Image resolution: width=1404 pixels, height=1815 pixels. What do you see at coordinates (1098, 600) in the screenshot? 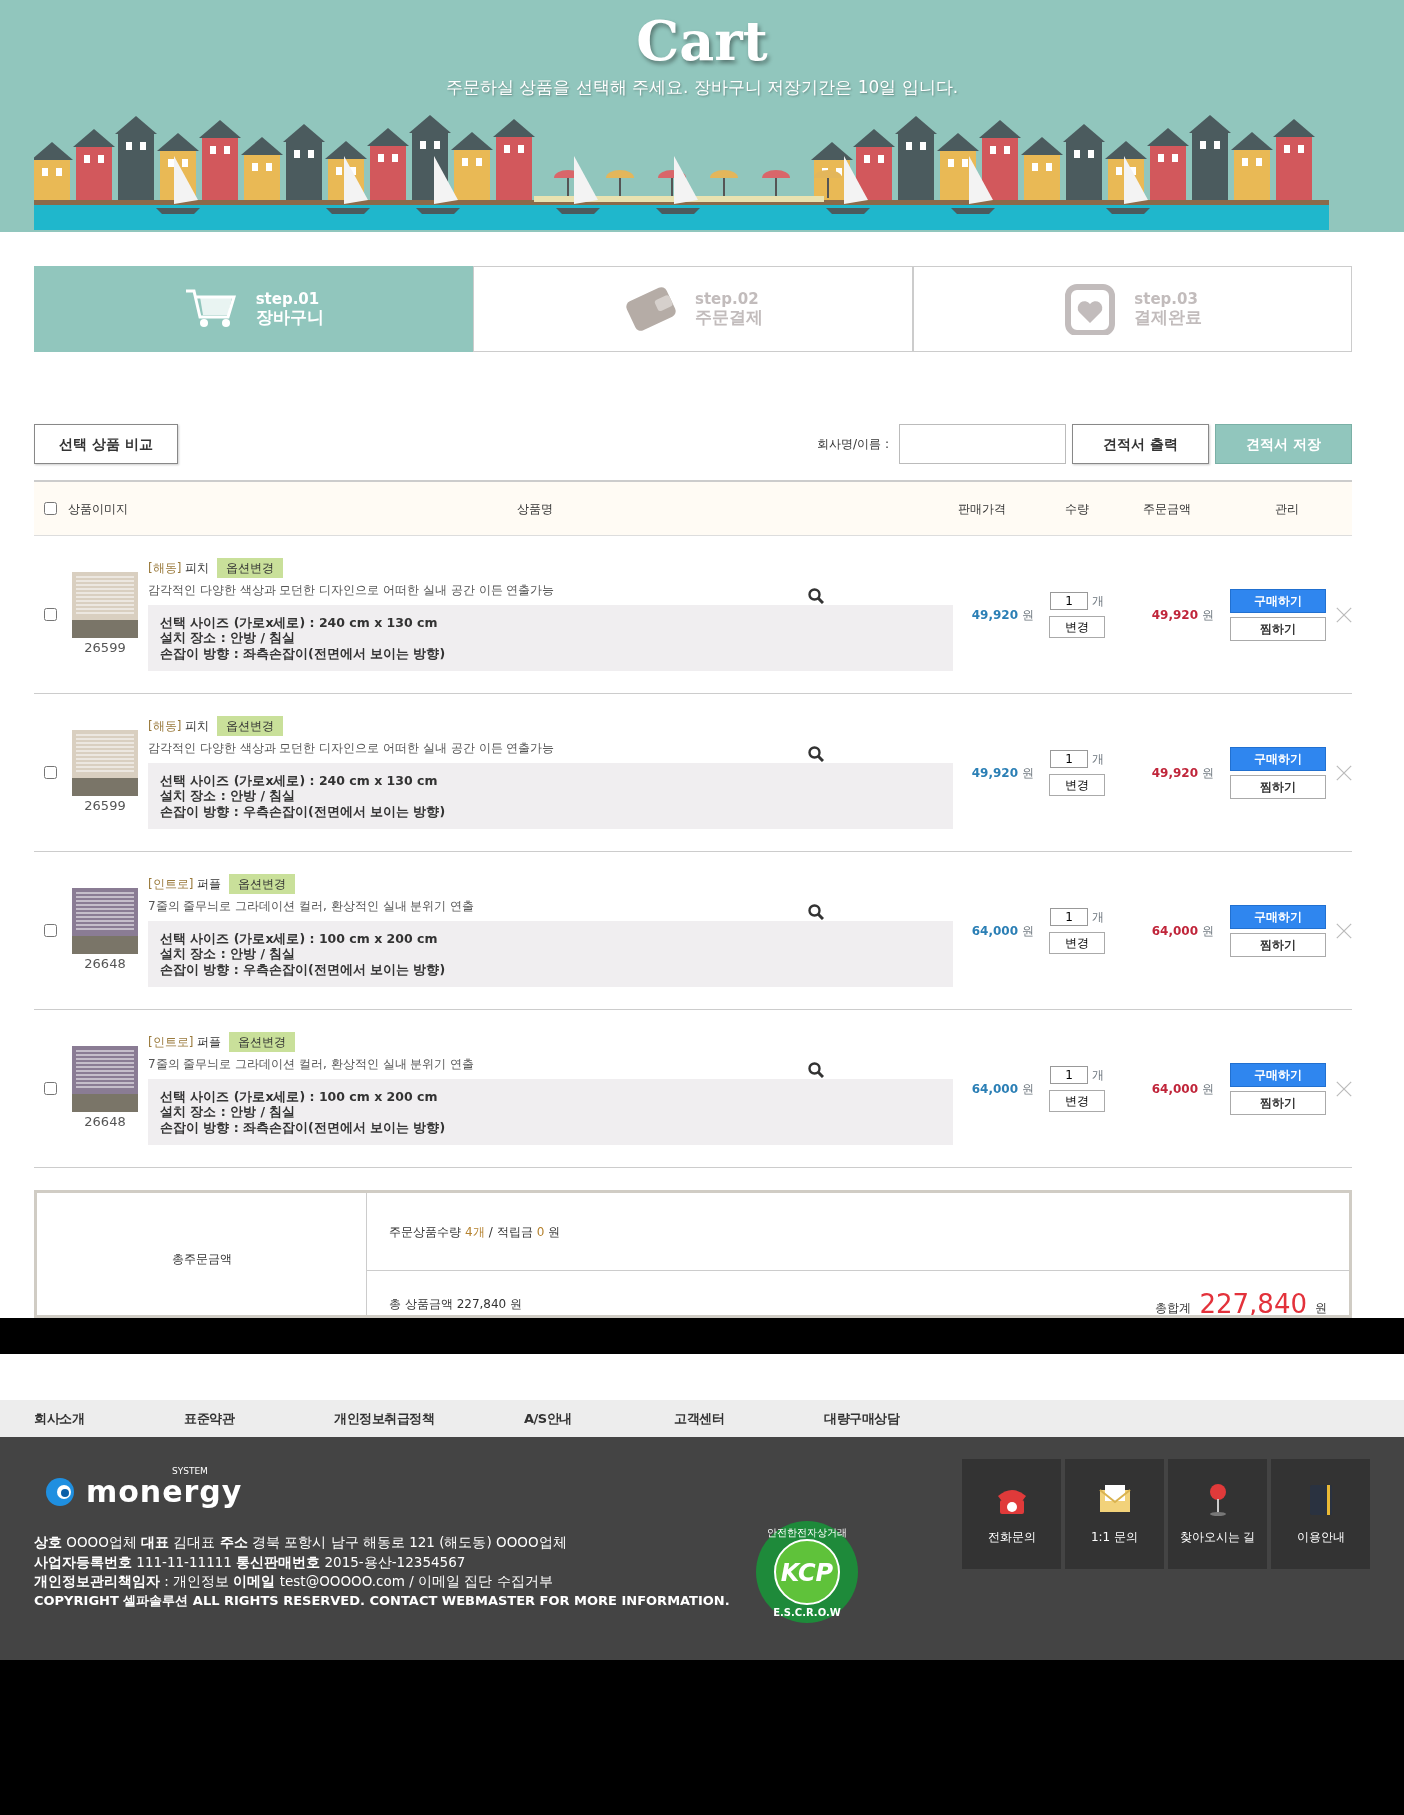
I see `quantity-unit: 개` at bounding box center [1098, 600].